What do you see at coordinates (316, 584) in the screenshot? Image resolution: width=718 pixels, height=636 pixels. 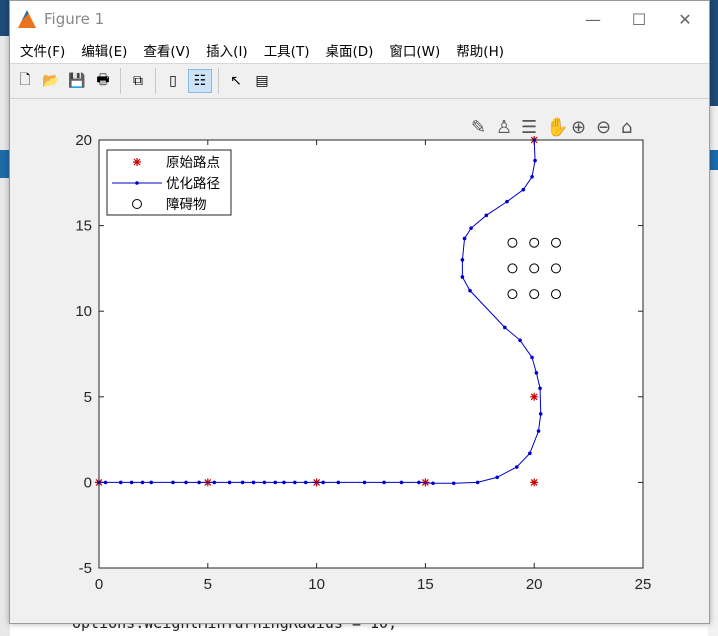 I see `x-tick-label: 10` at bounding box center [316, 584].